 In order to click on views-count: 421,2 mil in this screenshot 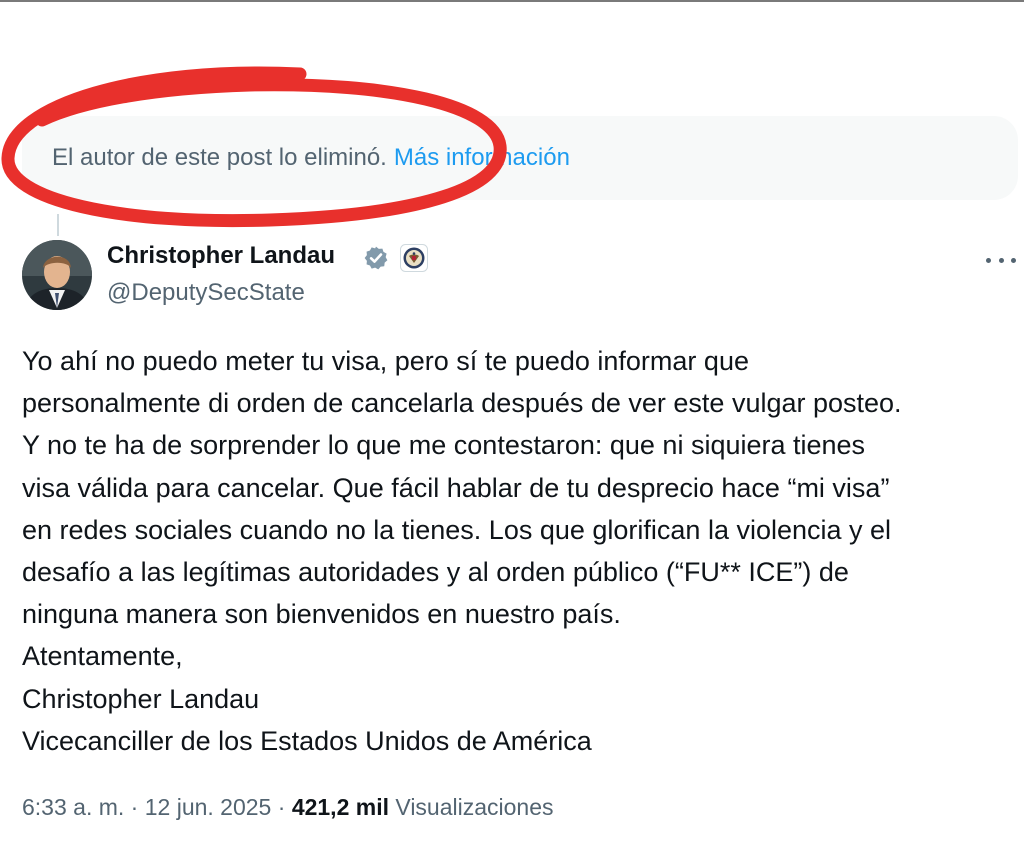, I will do `click(340, 807)`.